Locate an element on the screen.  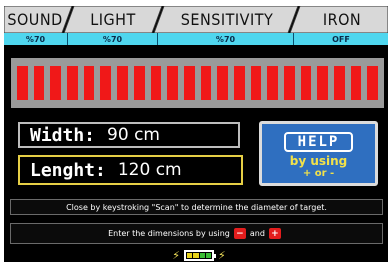
length-field: Lenght: 120 cm is located at coordinates (130, 170).